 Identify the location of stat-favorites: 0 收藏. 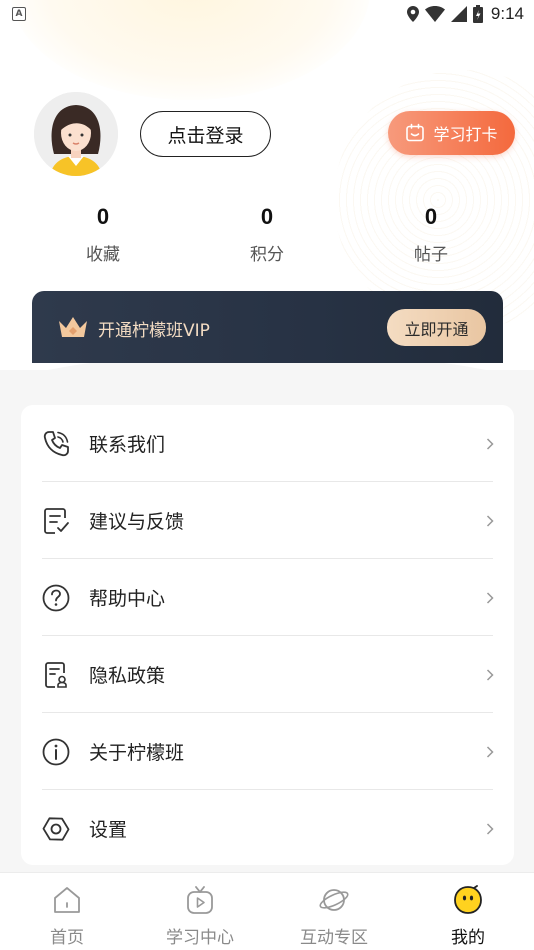
(103, 232).